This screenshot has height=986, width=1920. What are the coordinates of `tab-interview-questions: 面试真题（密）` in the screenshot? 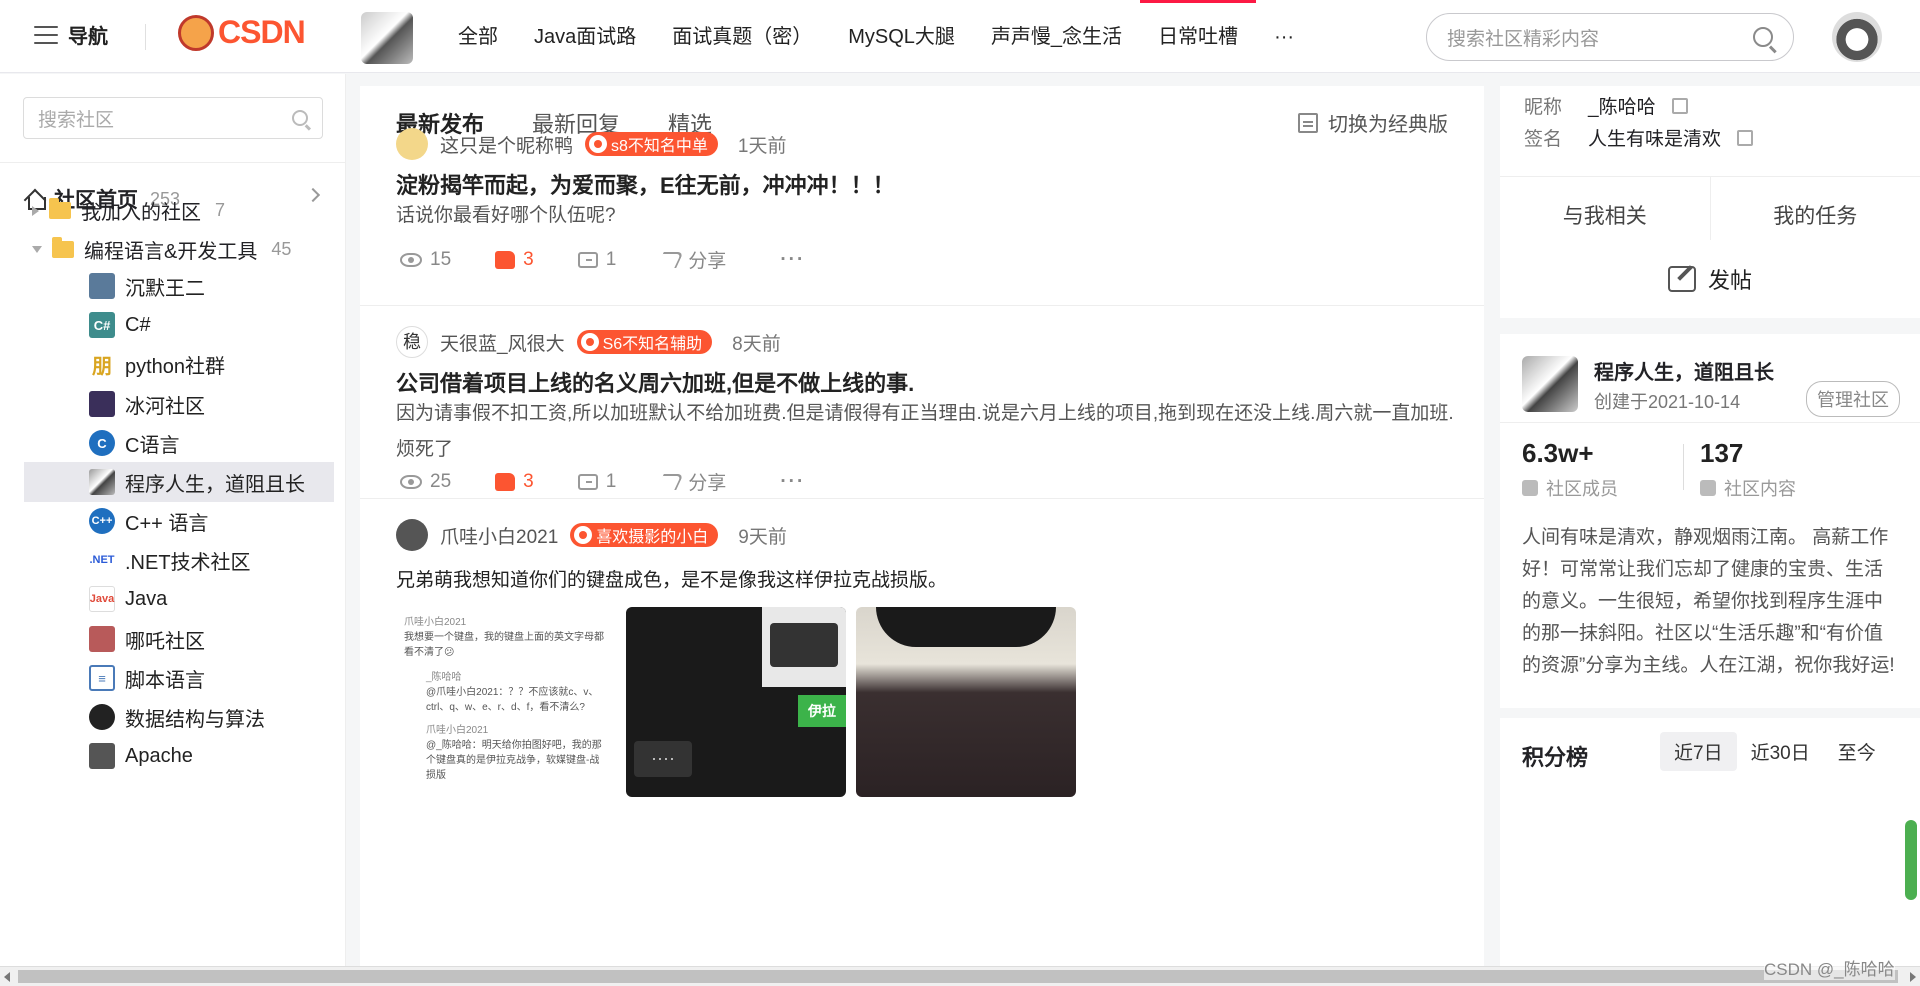 It's located at (742, 36).